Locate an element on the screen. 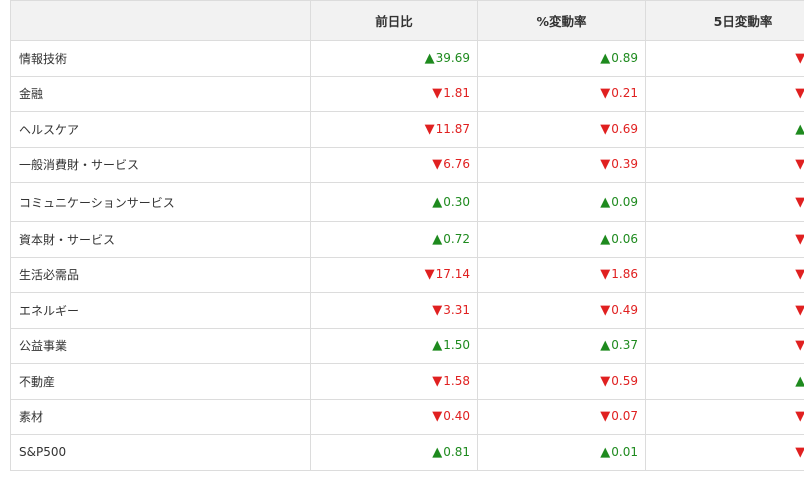  table-row: 素材▼0.40▼0.07▼1.52 is located at coordinates (407, 416).